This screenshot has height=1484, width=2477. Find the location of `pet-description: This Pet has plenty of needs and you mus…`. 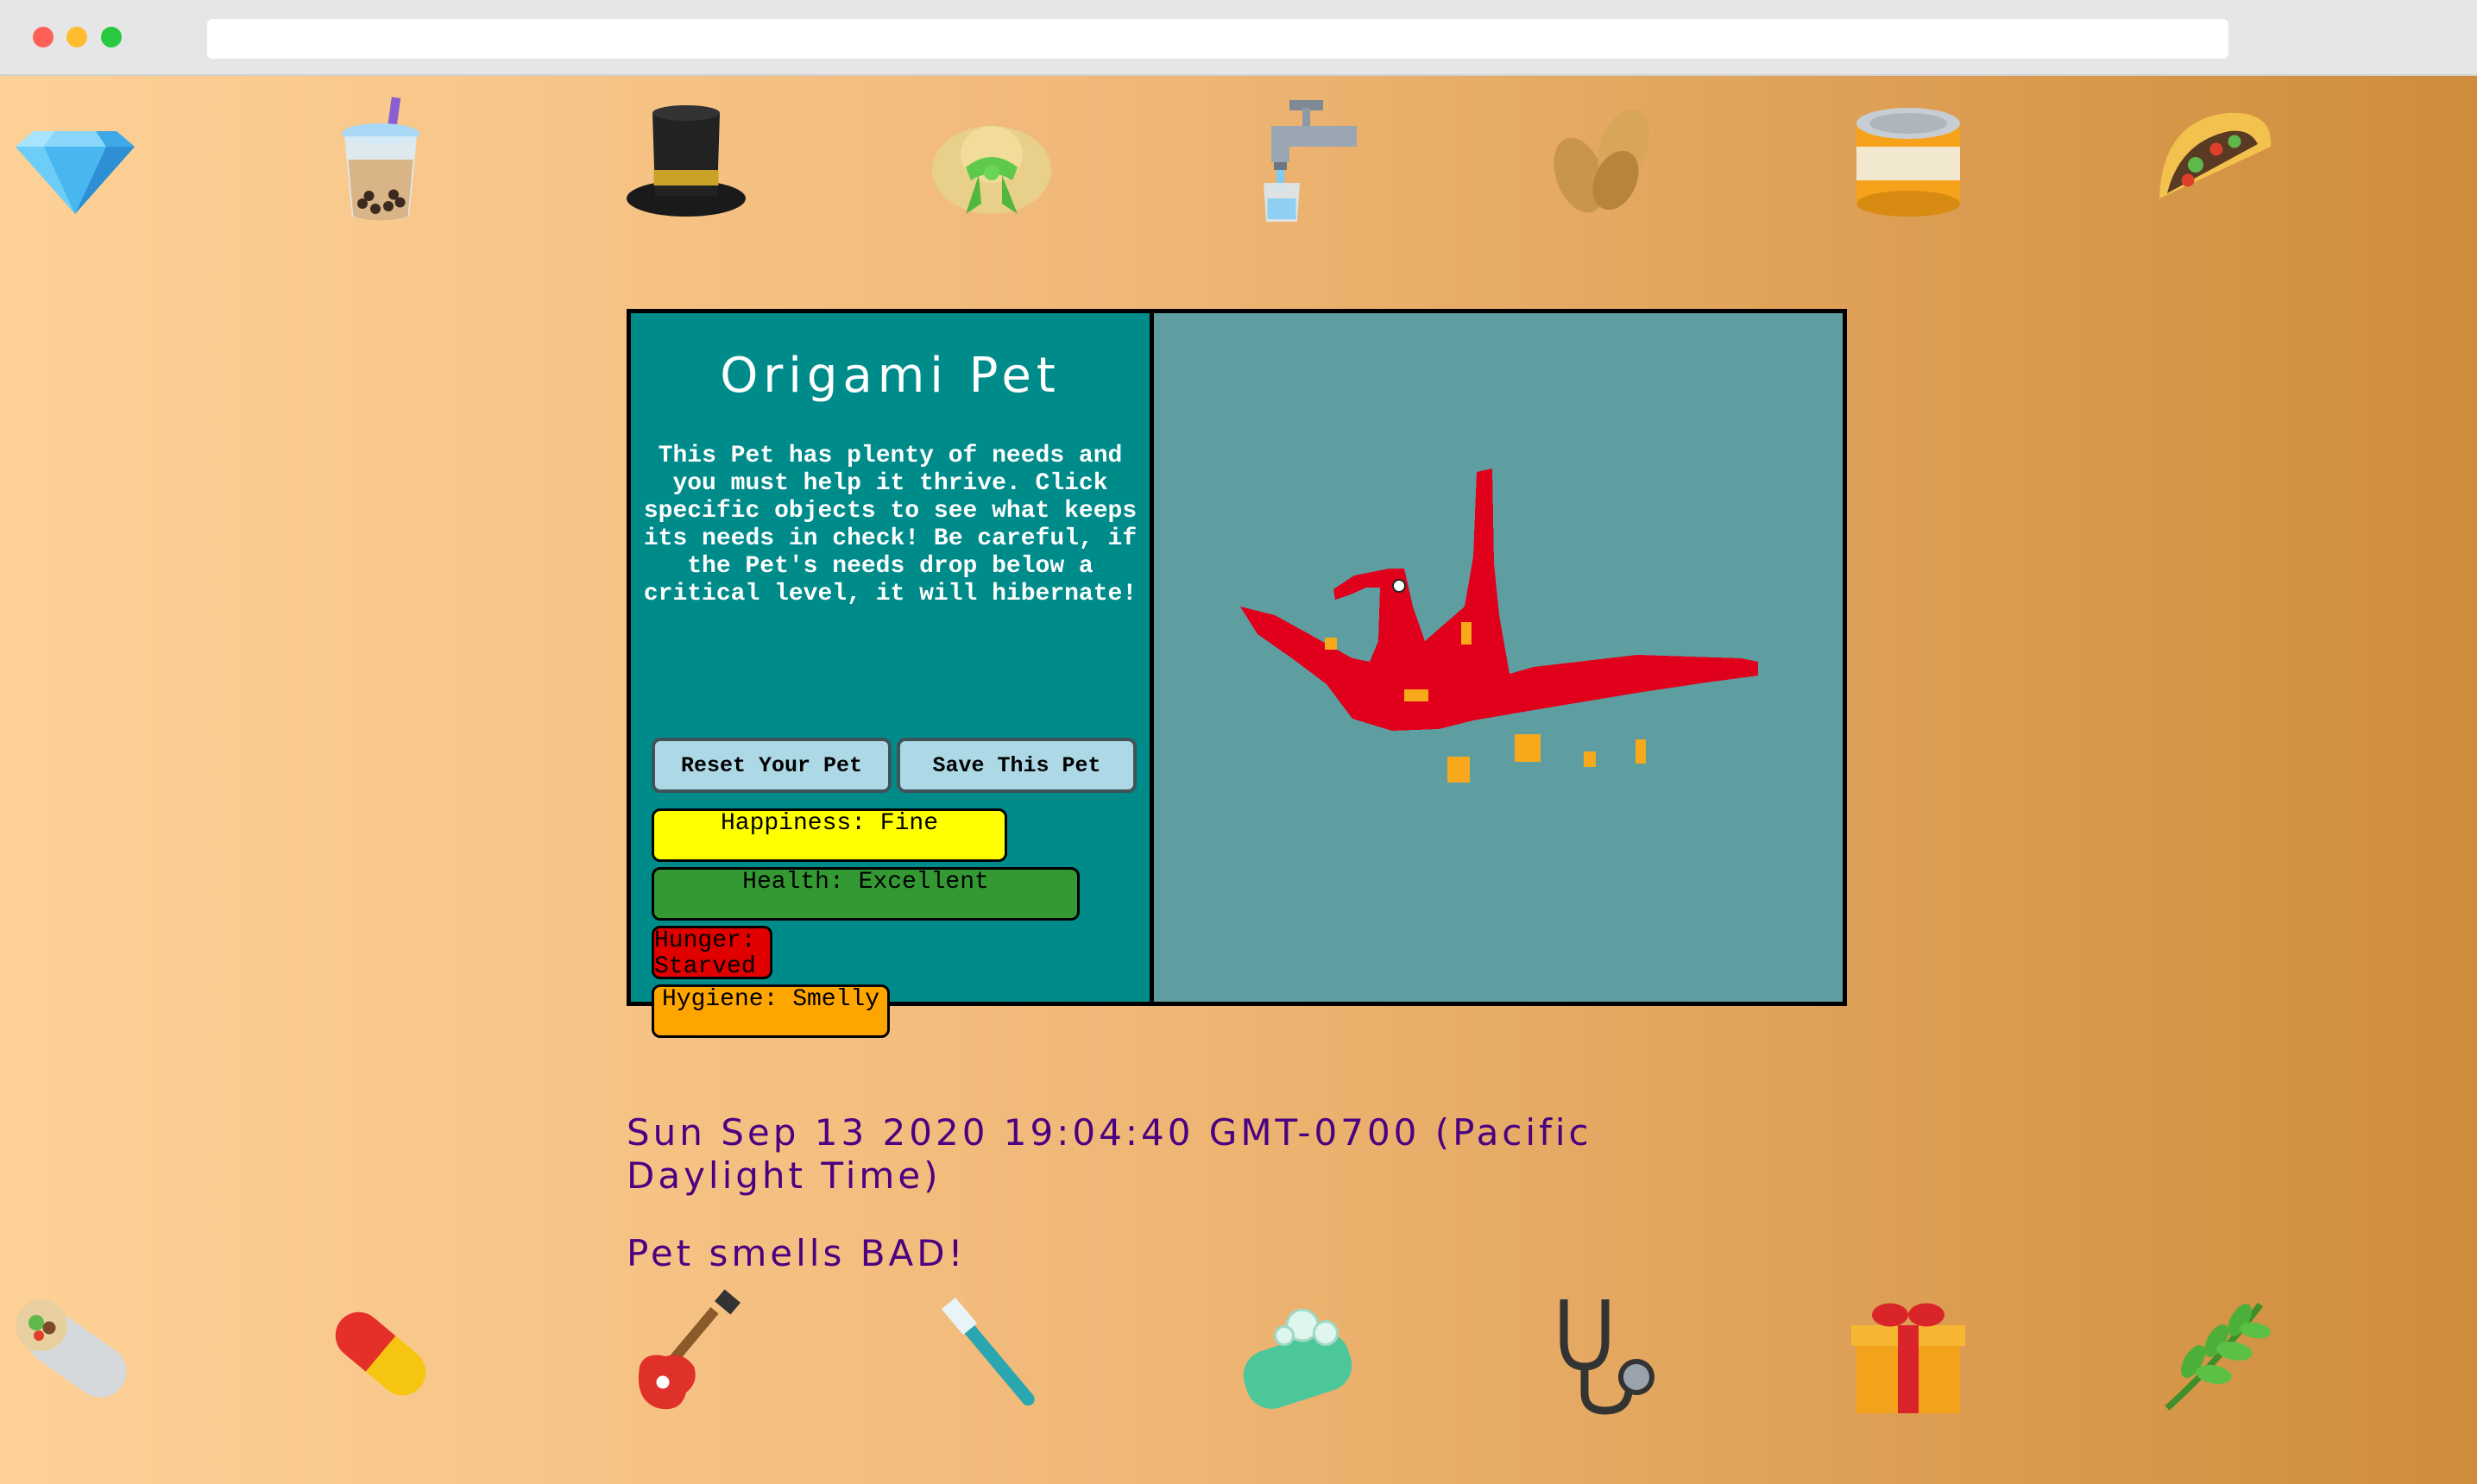

pet-description: This Pet has plenty of needs and you mus… is located at coordinates (890, 525).